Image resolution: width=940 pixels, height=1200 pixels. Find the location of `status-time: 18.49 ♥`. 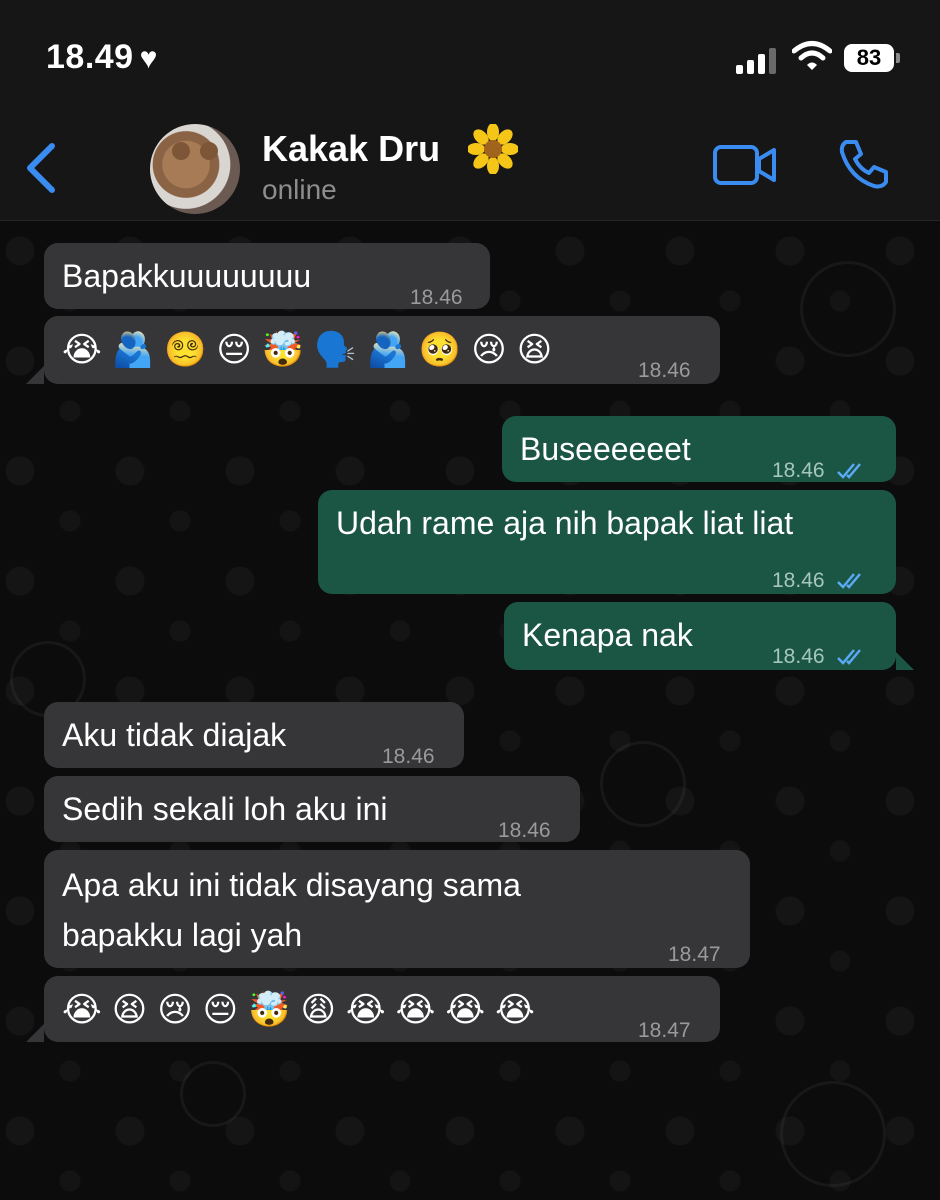

status-time: 18.49 ♥ is located at coordinates (102, 57).